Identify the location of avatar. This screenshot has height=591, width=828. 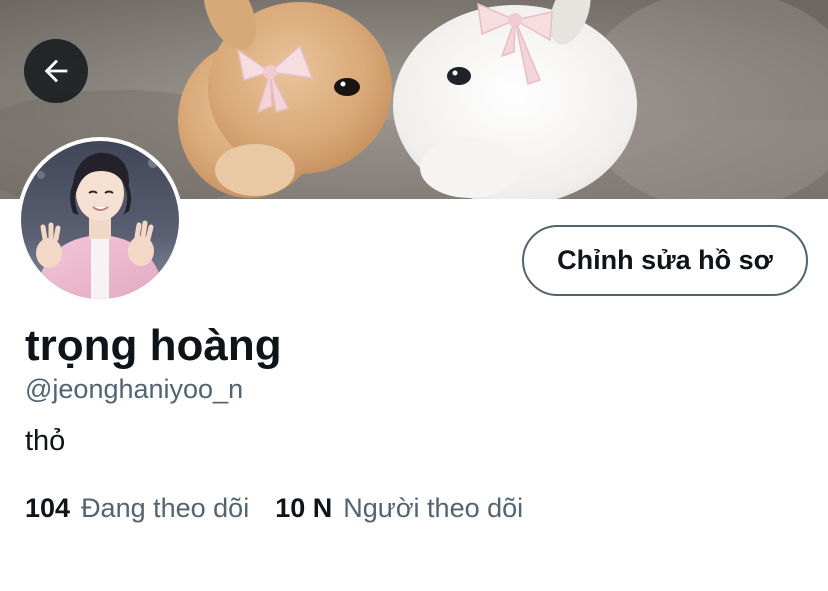
(100, 220).